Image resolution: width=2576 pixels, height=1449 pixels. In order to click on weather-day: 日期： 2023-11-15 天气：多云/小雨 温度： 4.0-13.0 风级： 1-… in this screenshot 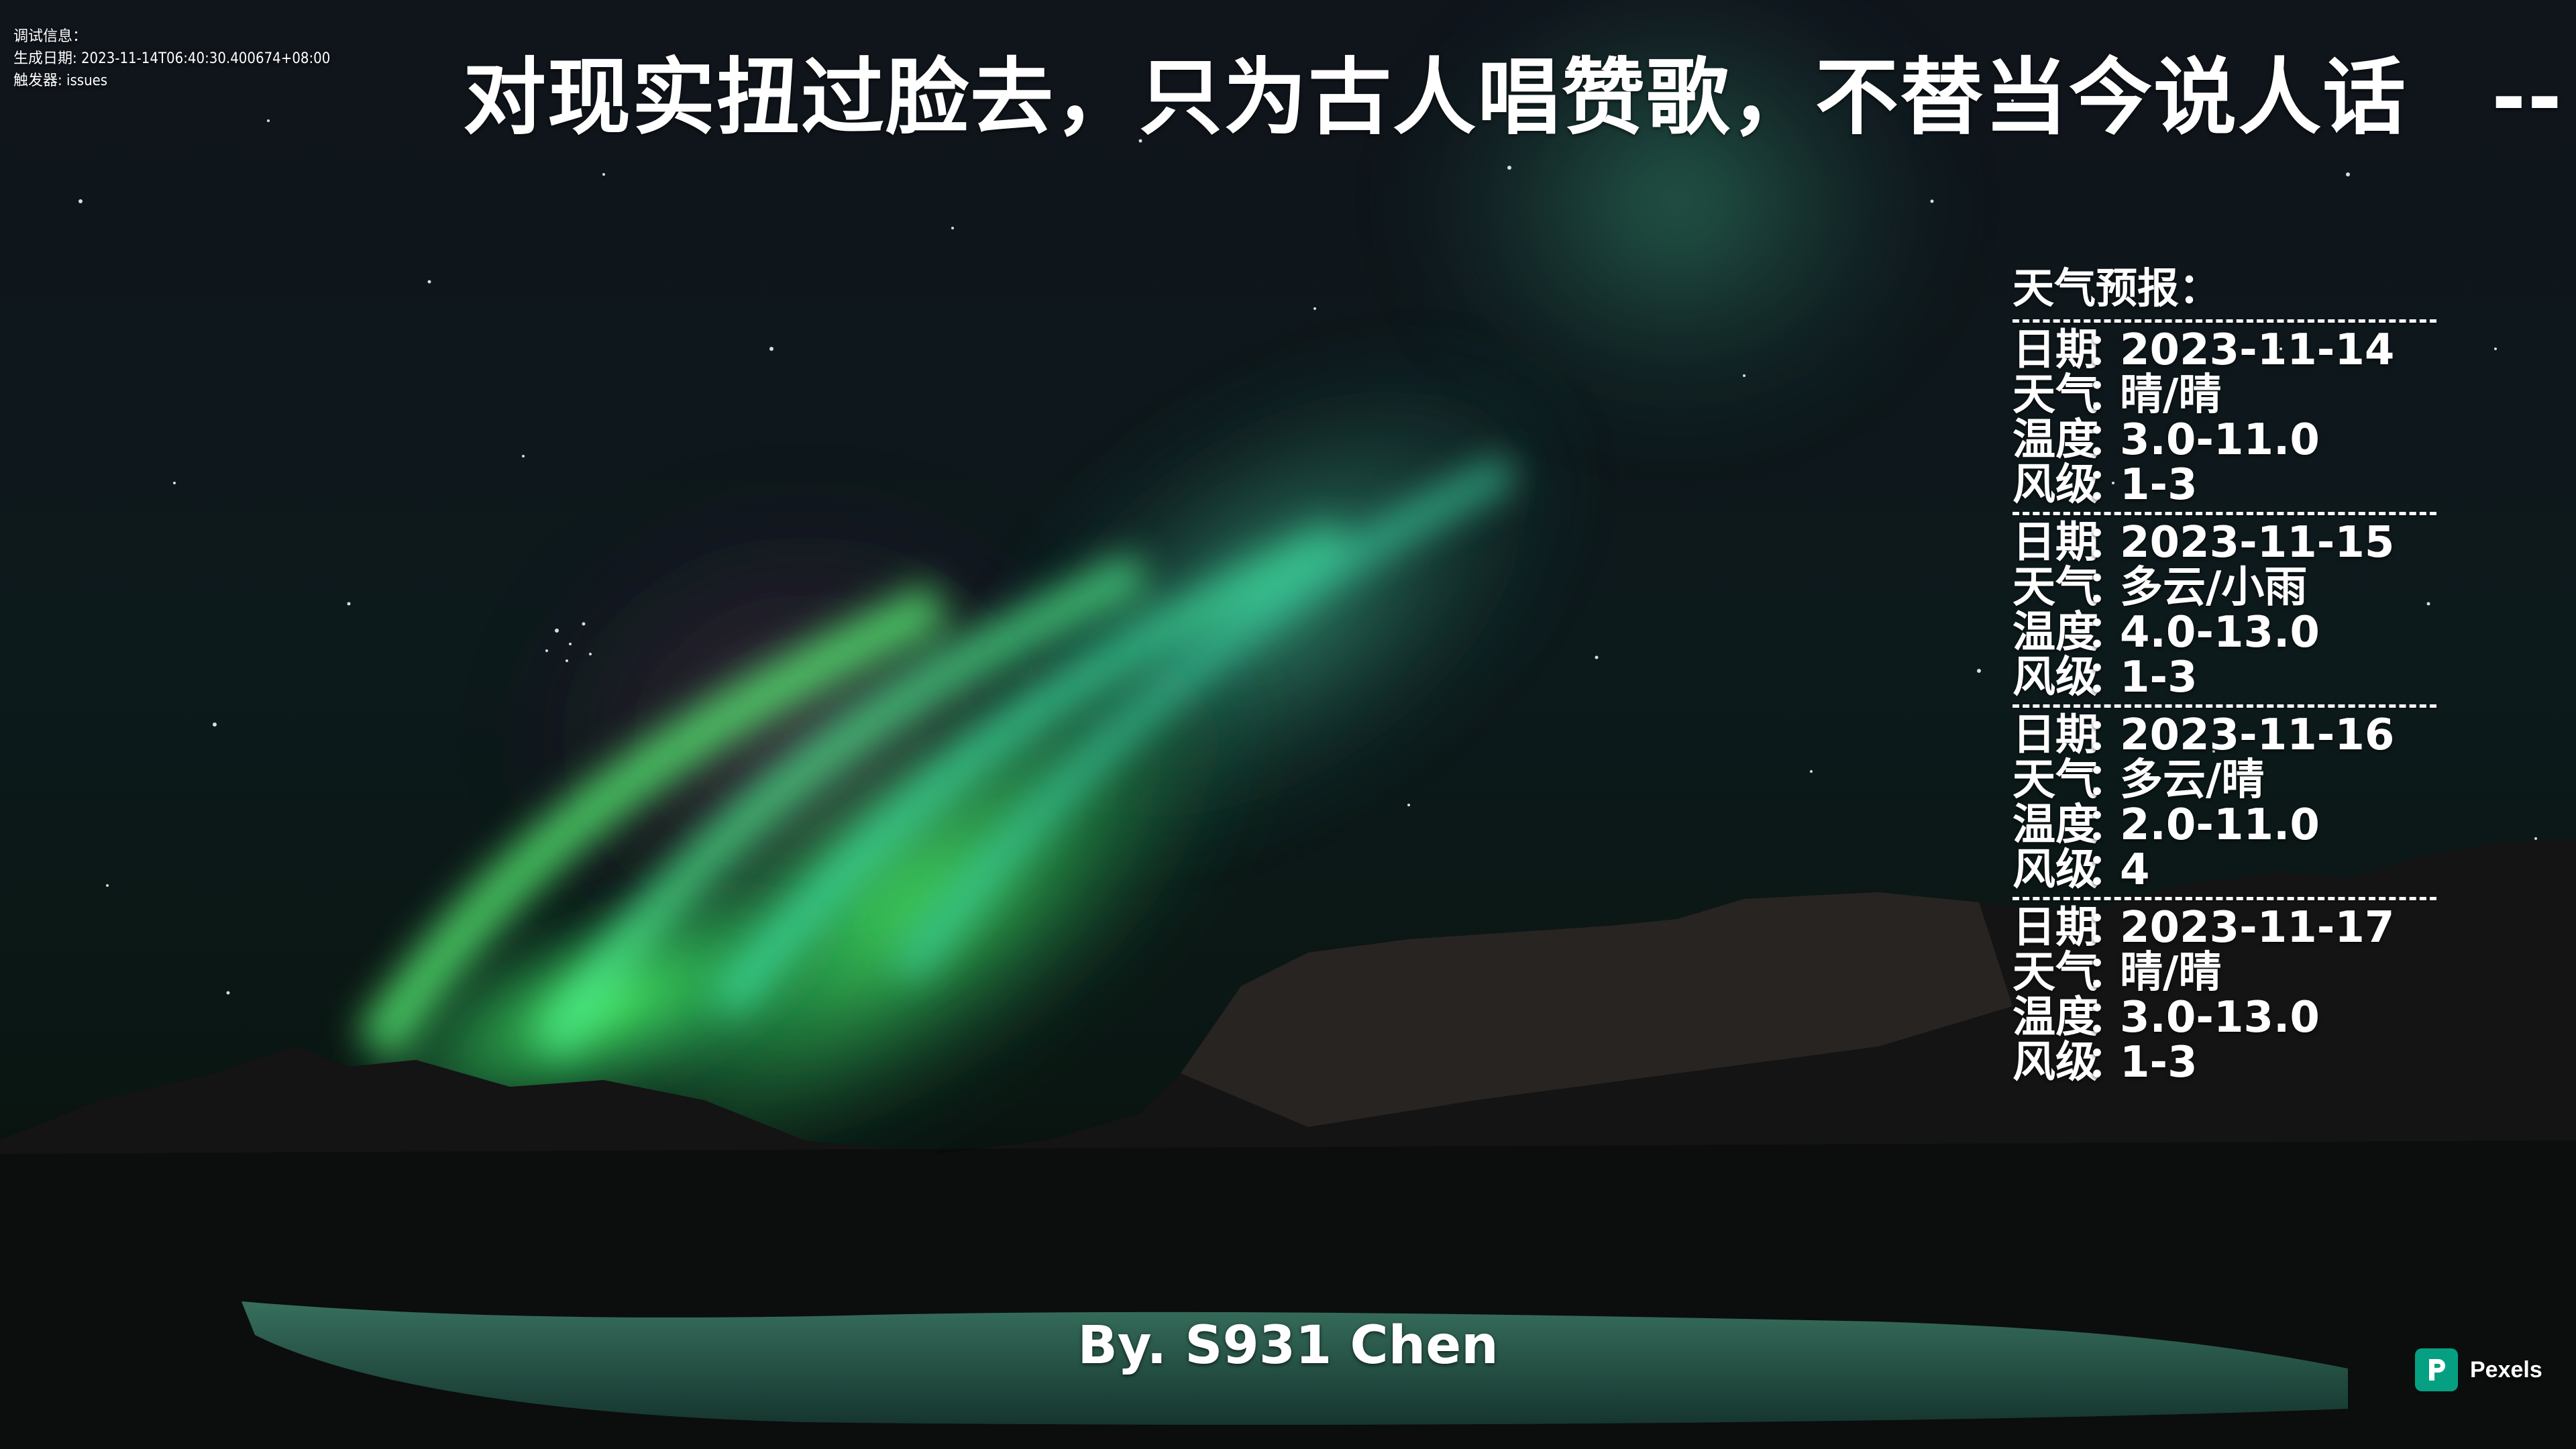, I will do `click(2230, 610)`.